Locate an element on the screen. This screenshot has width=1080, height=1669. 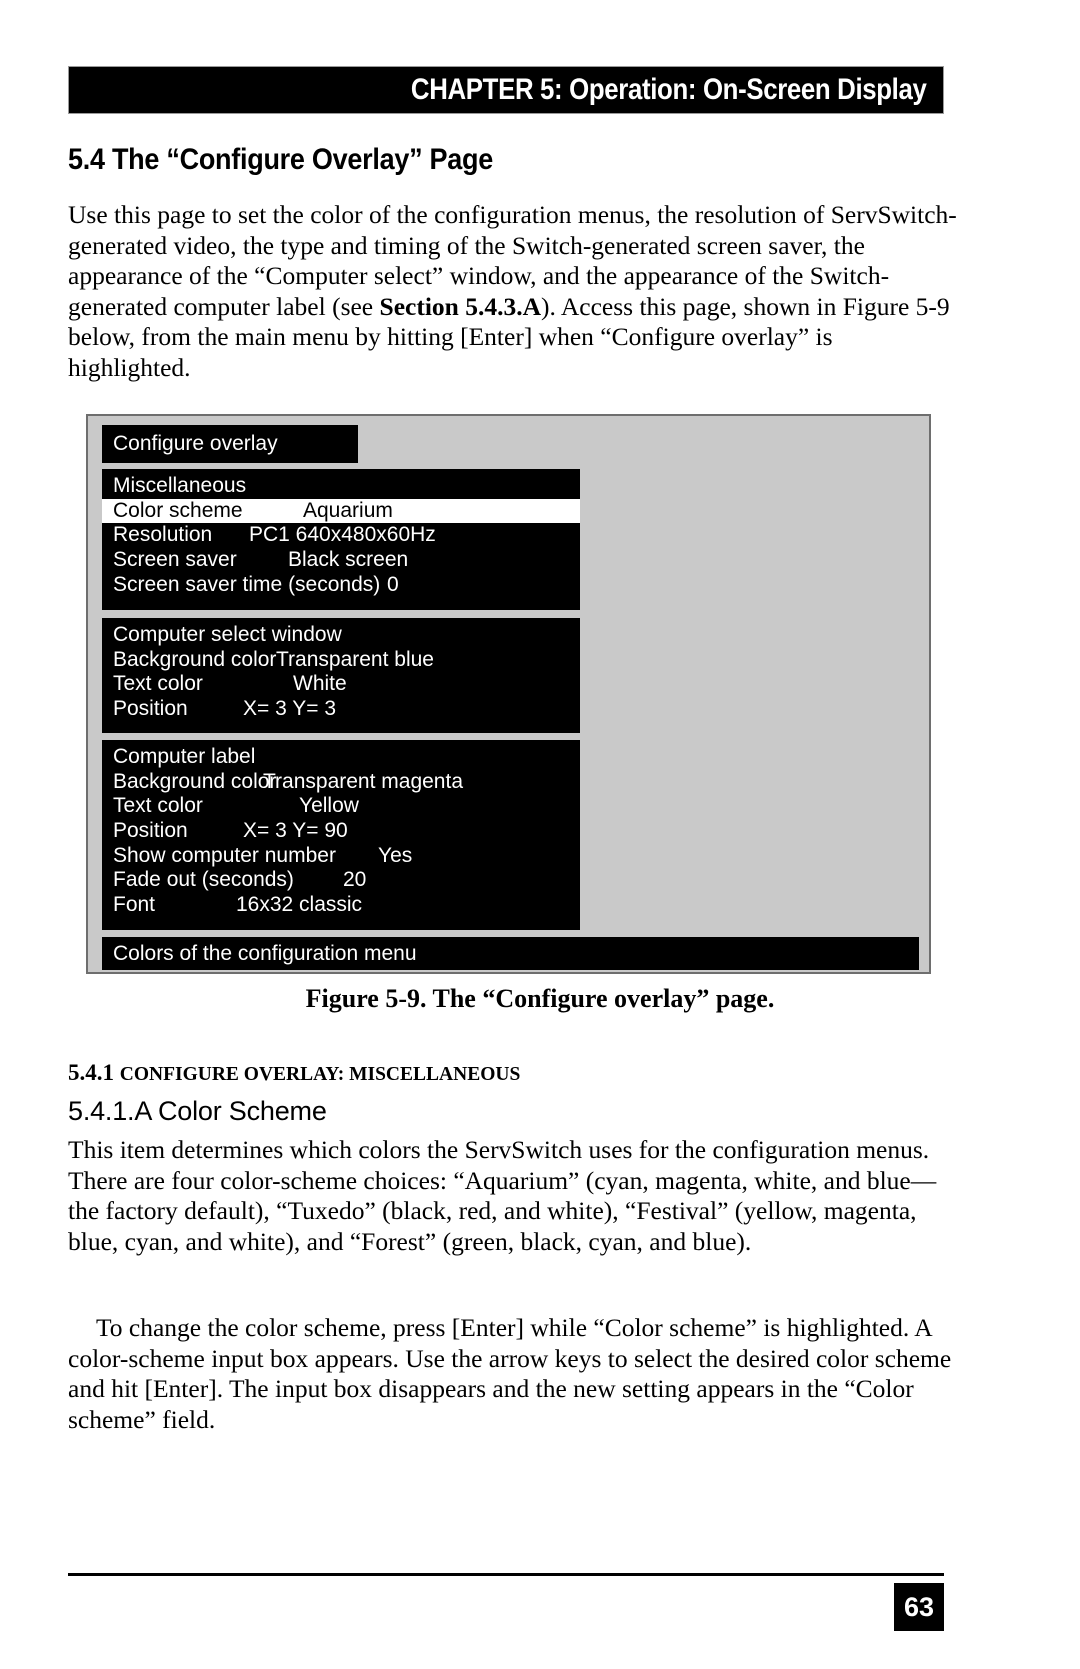
osd-title-bar: Configure overlay is located at coordinates (230, 444).